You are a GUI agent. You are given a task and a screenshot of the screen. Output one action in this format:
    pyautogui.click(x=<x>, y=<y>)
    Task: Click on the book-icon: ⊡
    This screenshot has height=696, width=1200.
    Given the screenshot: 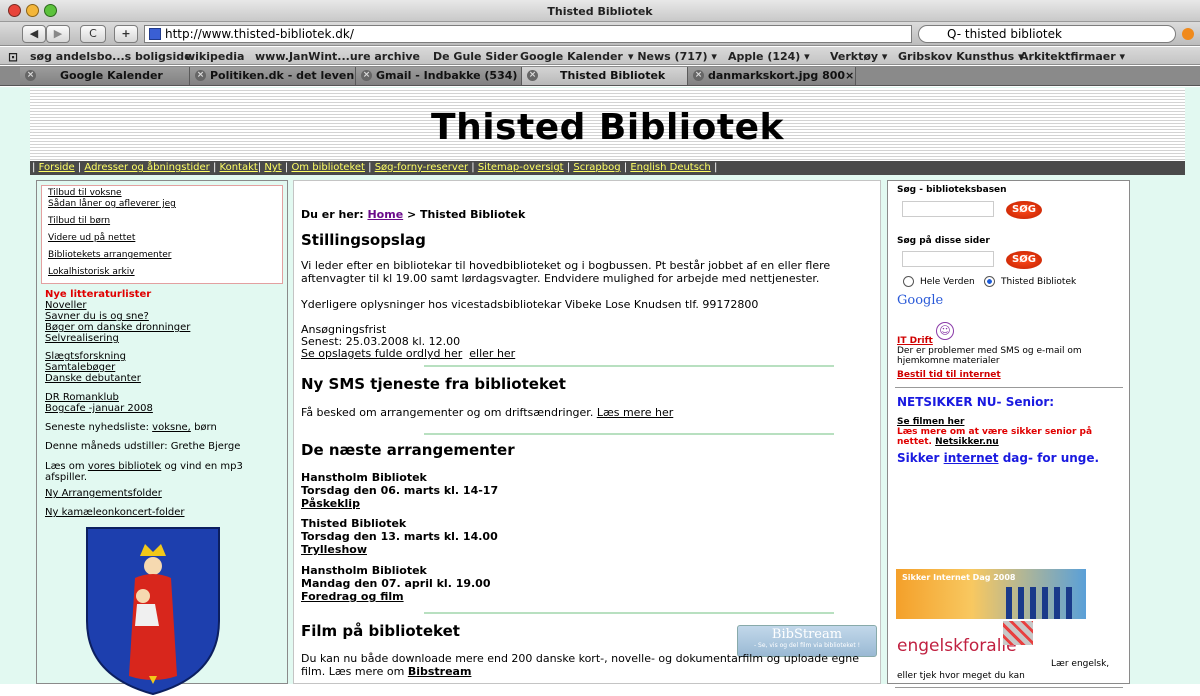 What is the action you would take?
    pyautogui.click(x=13, y=57)
    